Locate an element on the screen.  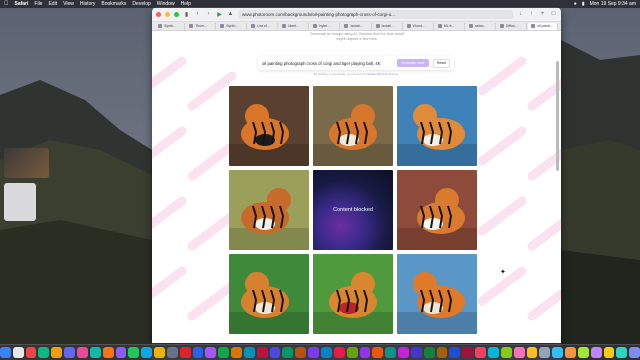
desktop-finder-widget is located at coordinates (20, 202).